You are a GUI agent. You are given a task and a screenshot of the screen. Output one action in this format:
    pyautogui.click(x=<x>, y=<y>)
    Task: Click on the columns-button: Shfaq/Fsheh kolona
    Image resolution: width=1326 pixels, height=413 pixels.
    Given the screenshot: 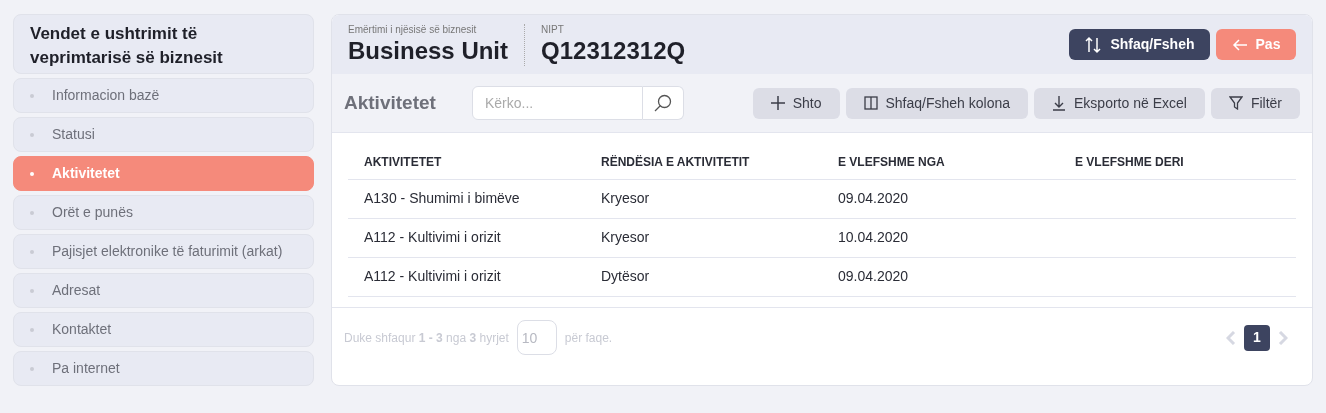 What is the action you would take?
    pyautogui.click(x=937, y=103)
    